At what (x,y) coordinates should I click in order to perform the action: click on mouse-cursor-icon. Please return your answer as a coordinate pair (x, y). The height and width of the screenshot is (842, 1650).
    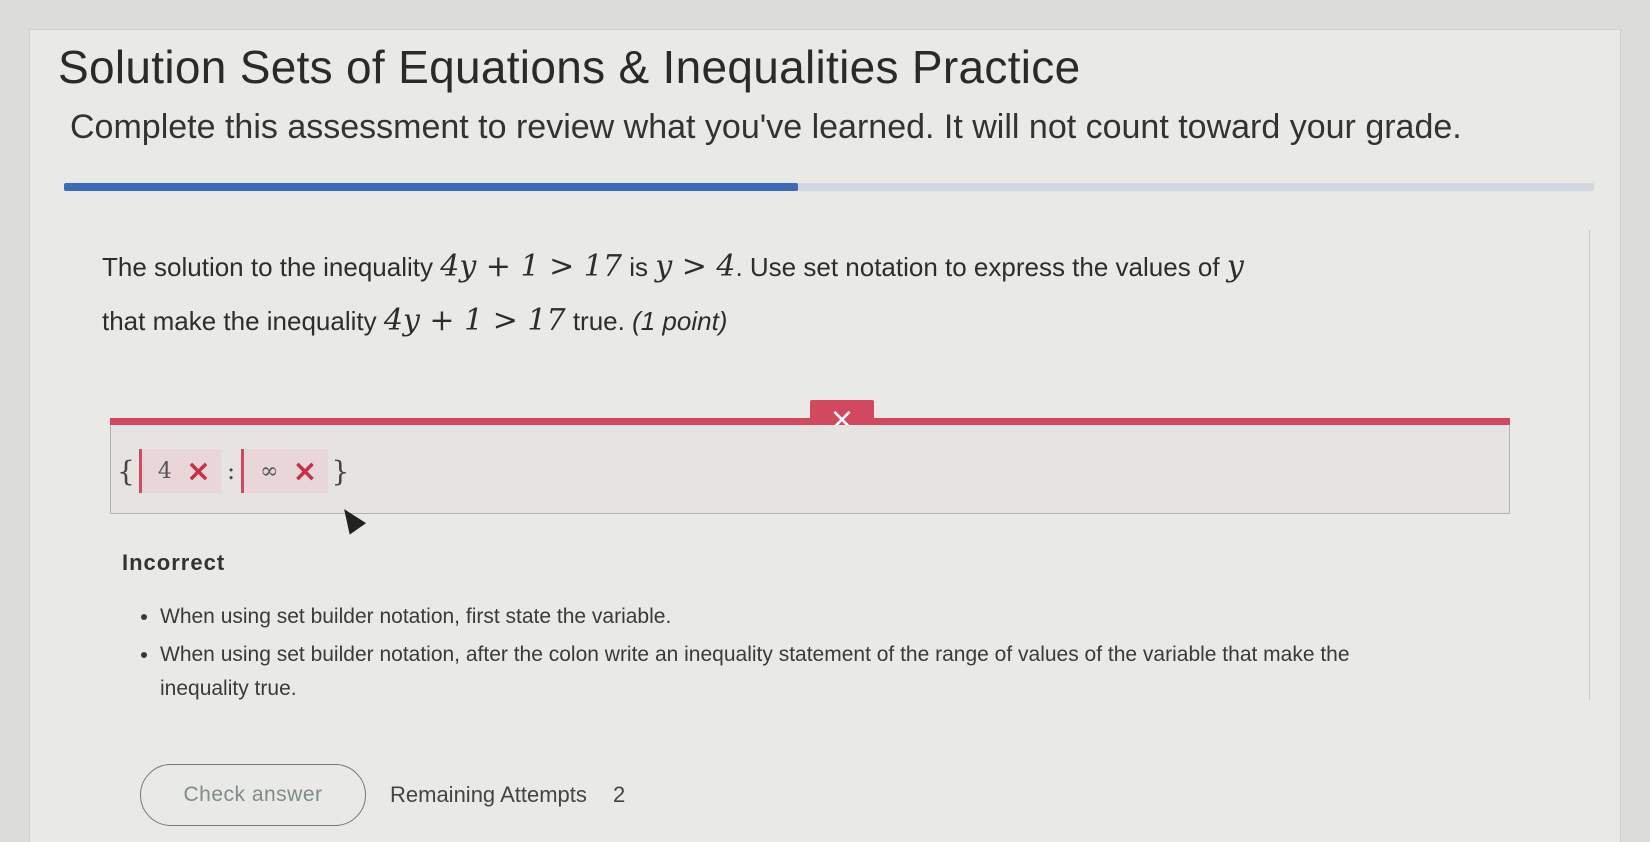
    Looking at the image, I should click on (351, 519).